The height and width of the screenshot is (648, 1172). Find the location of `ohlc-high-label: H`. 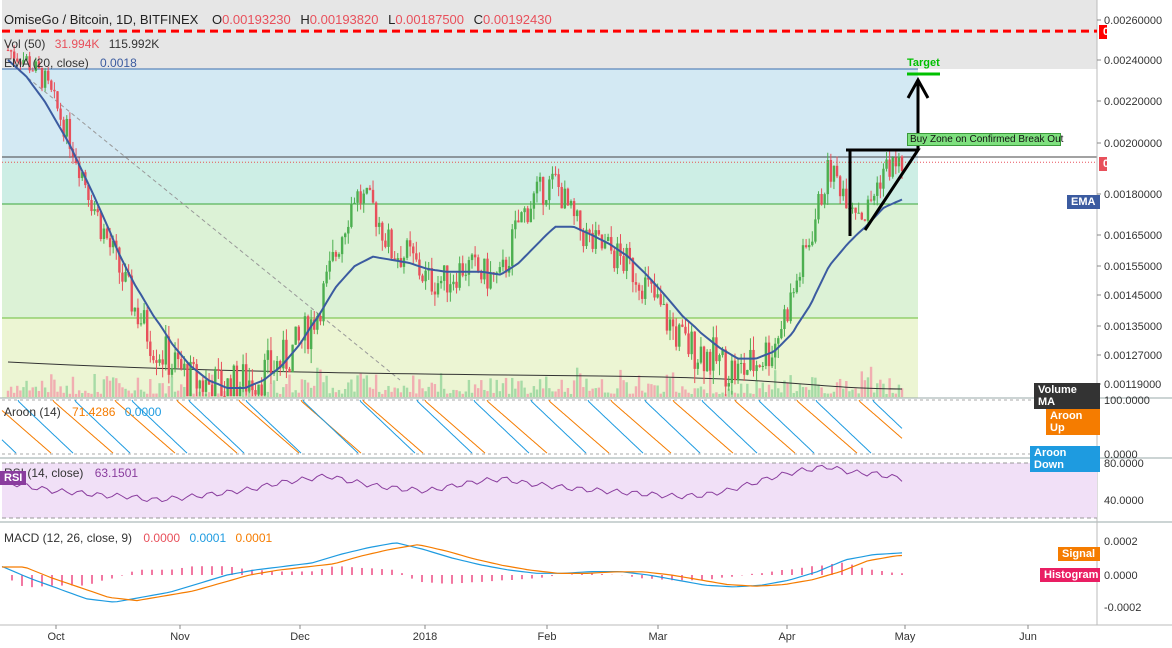

ohlc-high-label: H is located at coordinates (305, 19).